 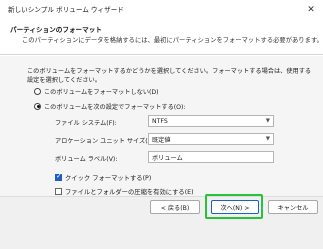 I want to click on compression-option: ファイルとフォルダーの圧縮を有効にする(E), so click(x=124, y=191).